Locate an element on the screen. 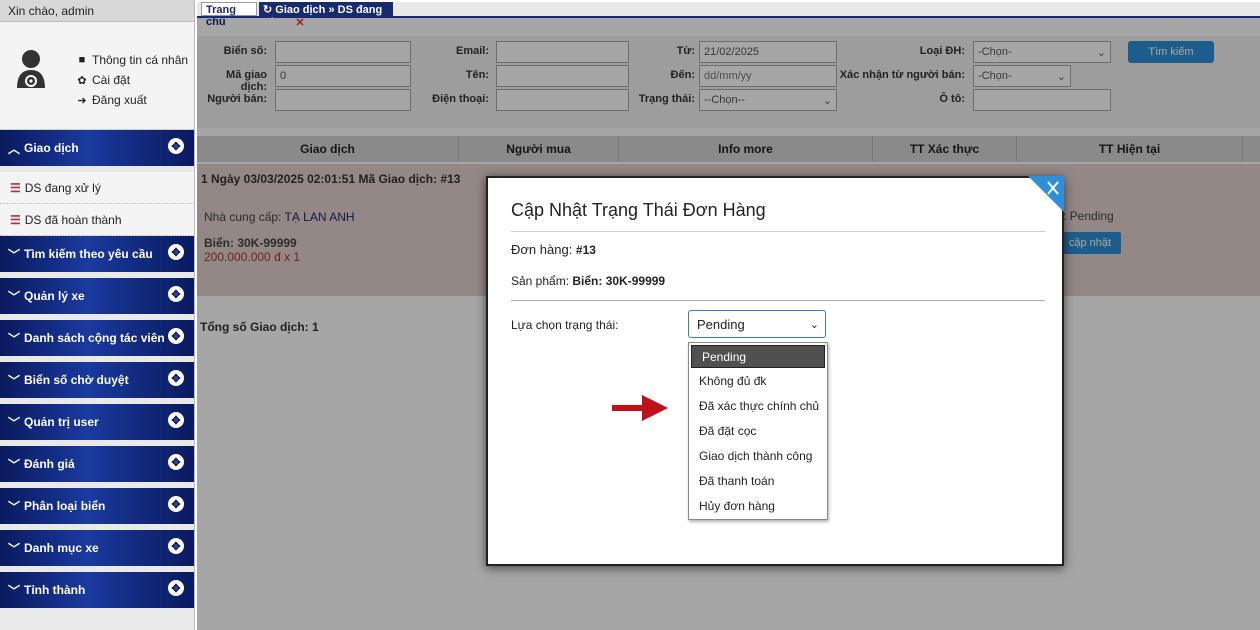 This screenshot has width=1260, height=630. menu-tim-kiem: ﹀ Tìm kiếm theo yêu cầu ✥ is located at coordinates (97, 257).